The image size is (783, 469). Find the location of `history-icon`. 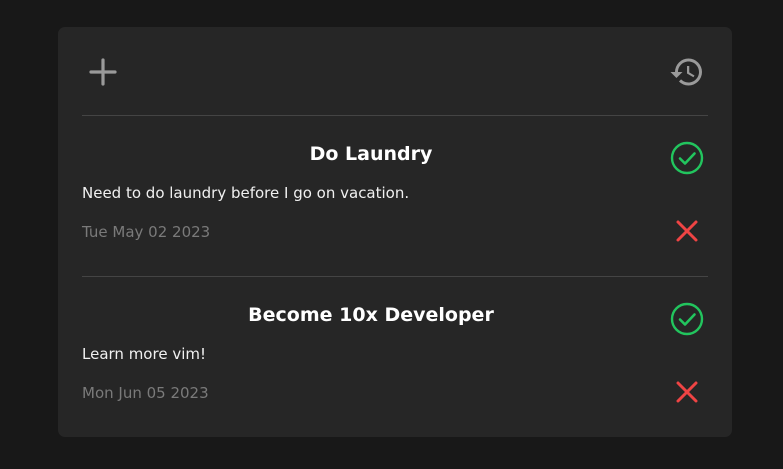

history-icon is located at coordinates (686, 72).